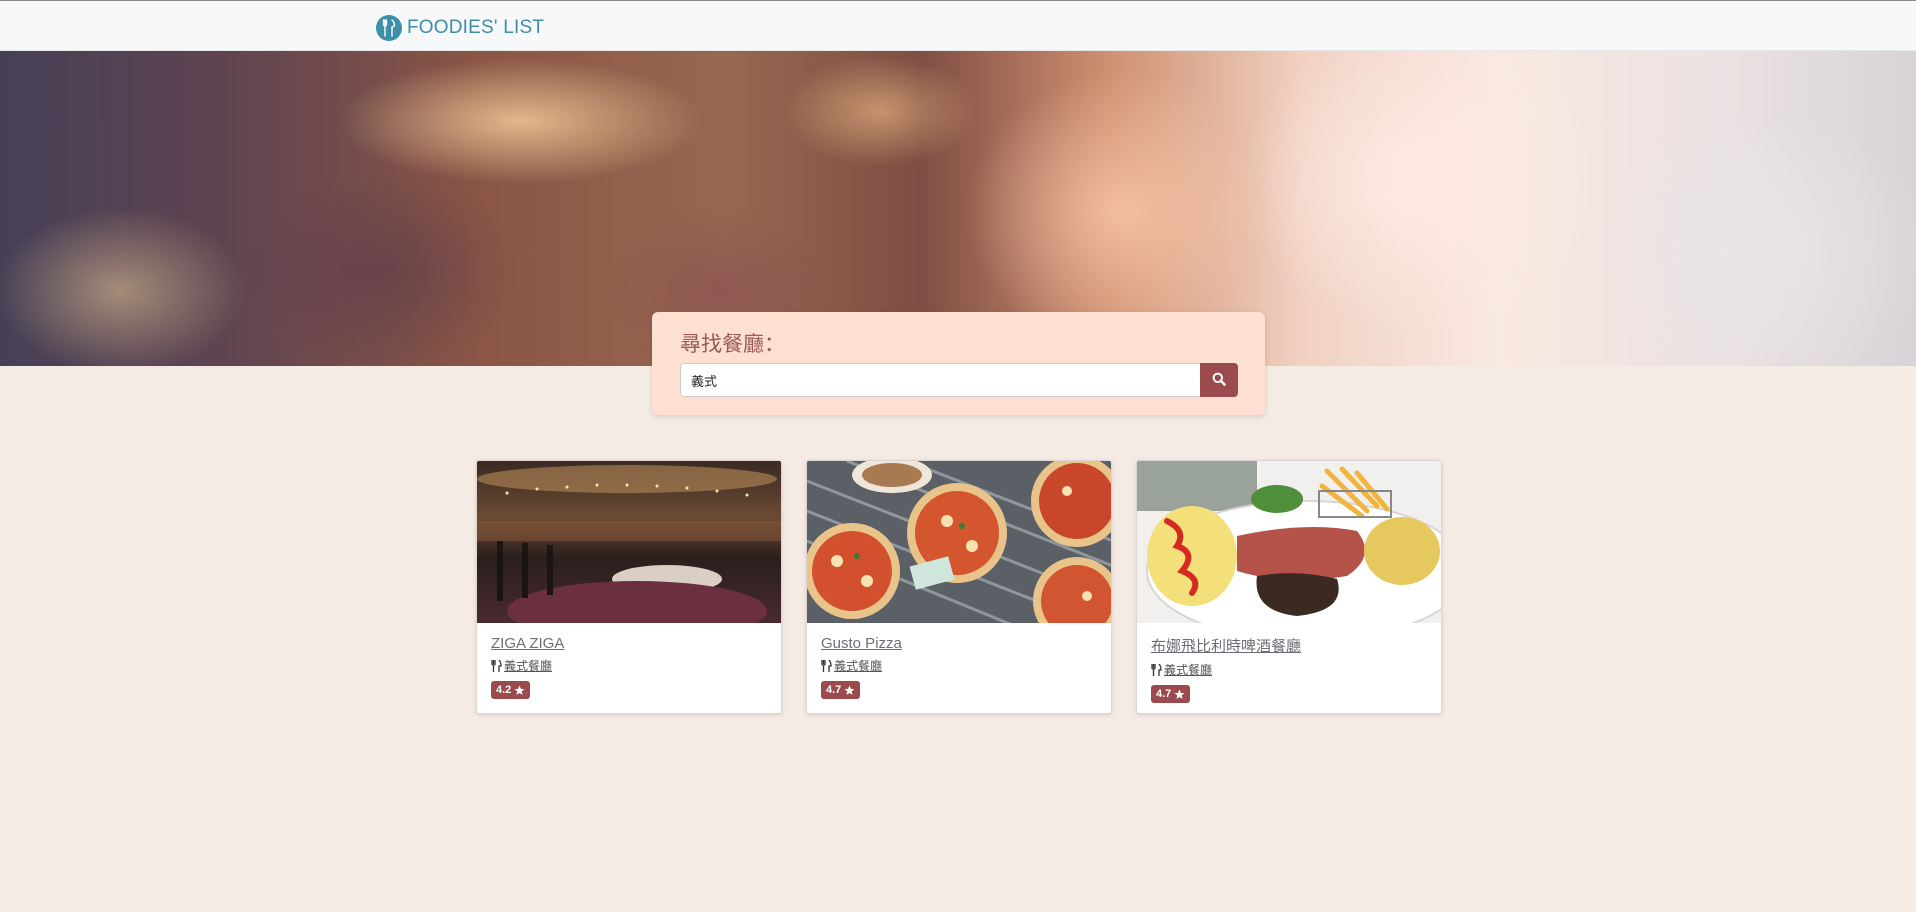 Image resolution: width=1916 pixels, height=912 pixels. I want to click on brand-name: FOODIES' LIST, so click(476, 27).